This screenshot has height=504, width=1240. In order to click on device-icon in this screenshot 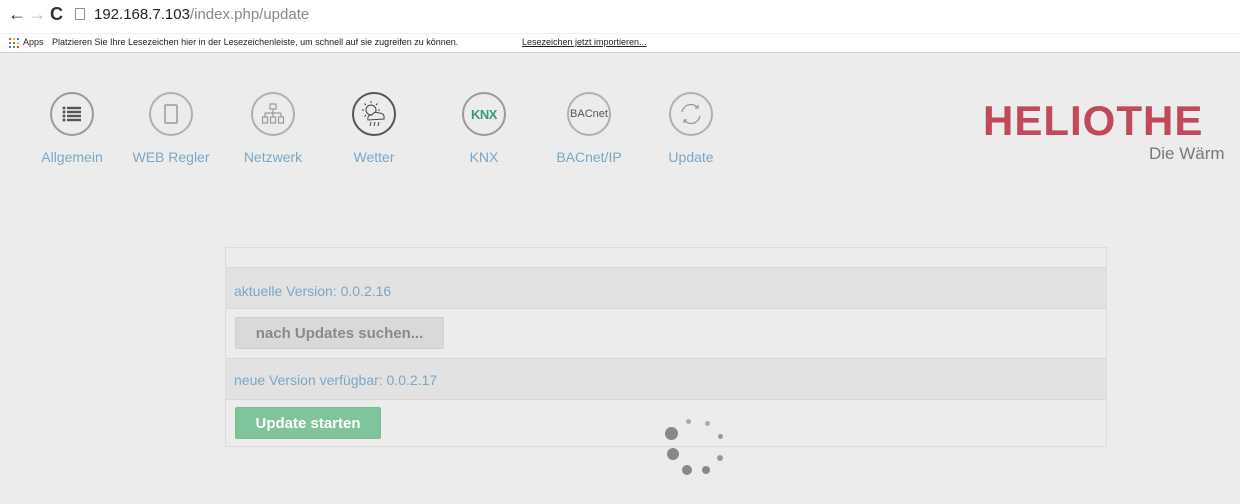, I will do `click(171, 114)`.